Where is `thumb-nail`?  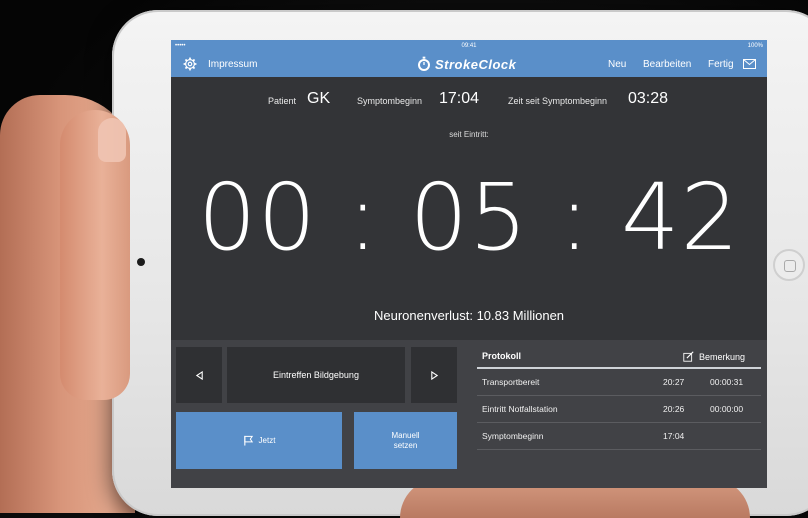 thumb-nail is located at coordinates (112, 140).